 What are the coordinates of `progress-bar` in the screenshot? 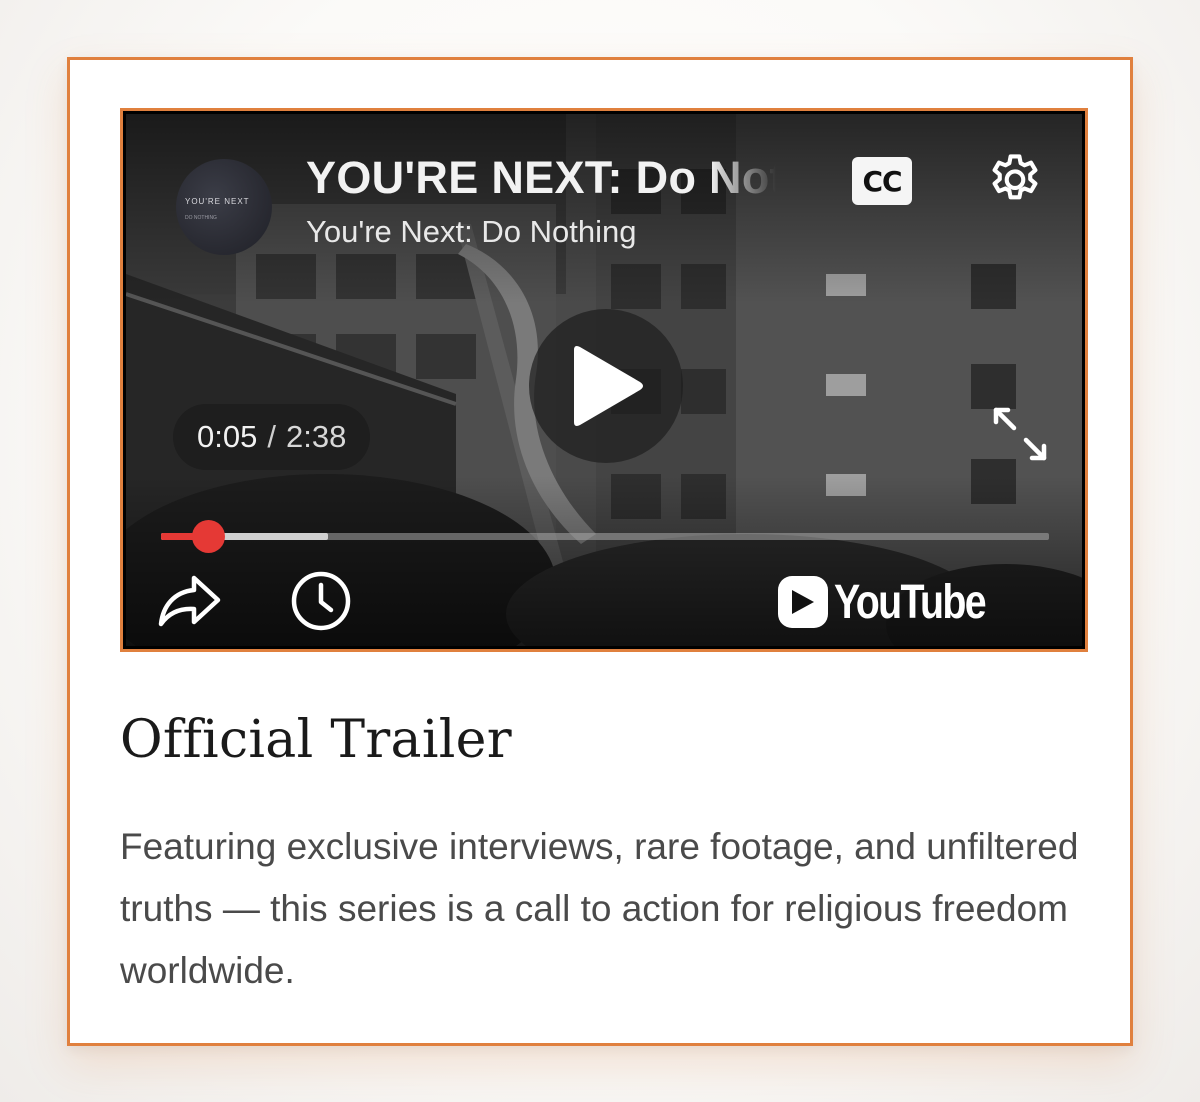 It's located at (605, 536).